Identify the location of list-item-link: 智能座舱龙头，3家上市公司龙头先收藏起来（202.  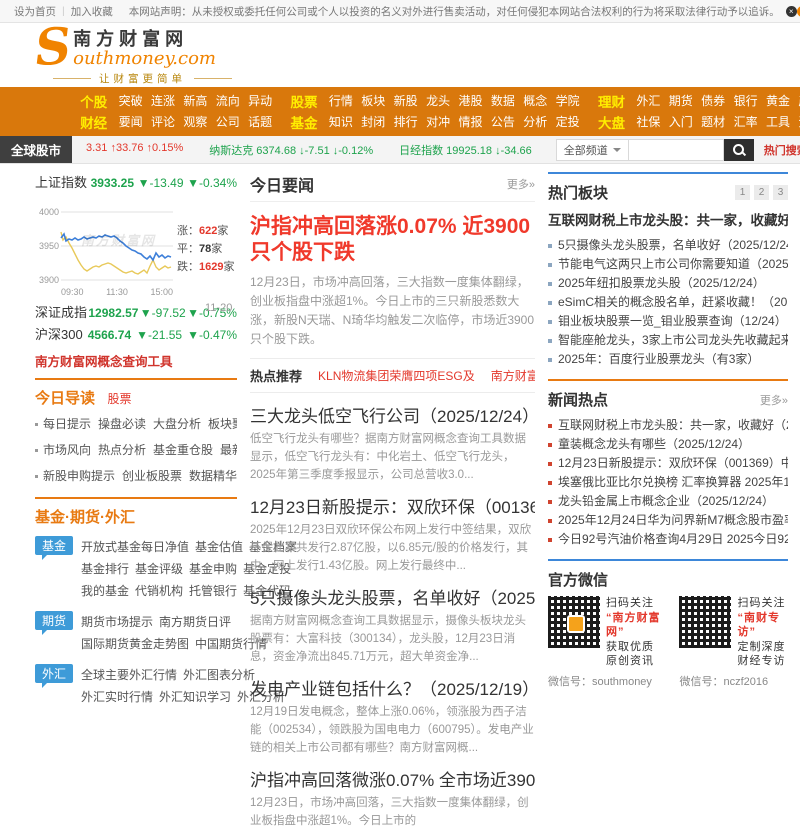
(673, 340).